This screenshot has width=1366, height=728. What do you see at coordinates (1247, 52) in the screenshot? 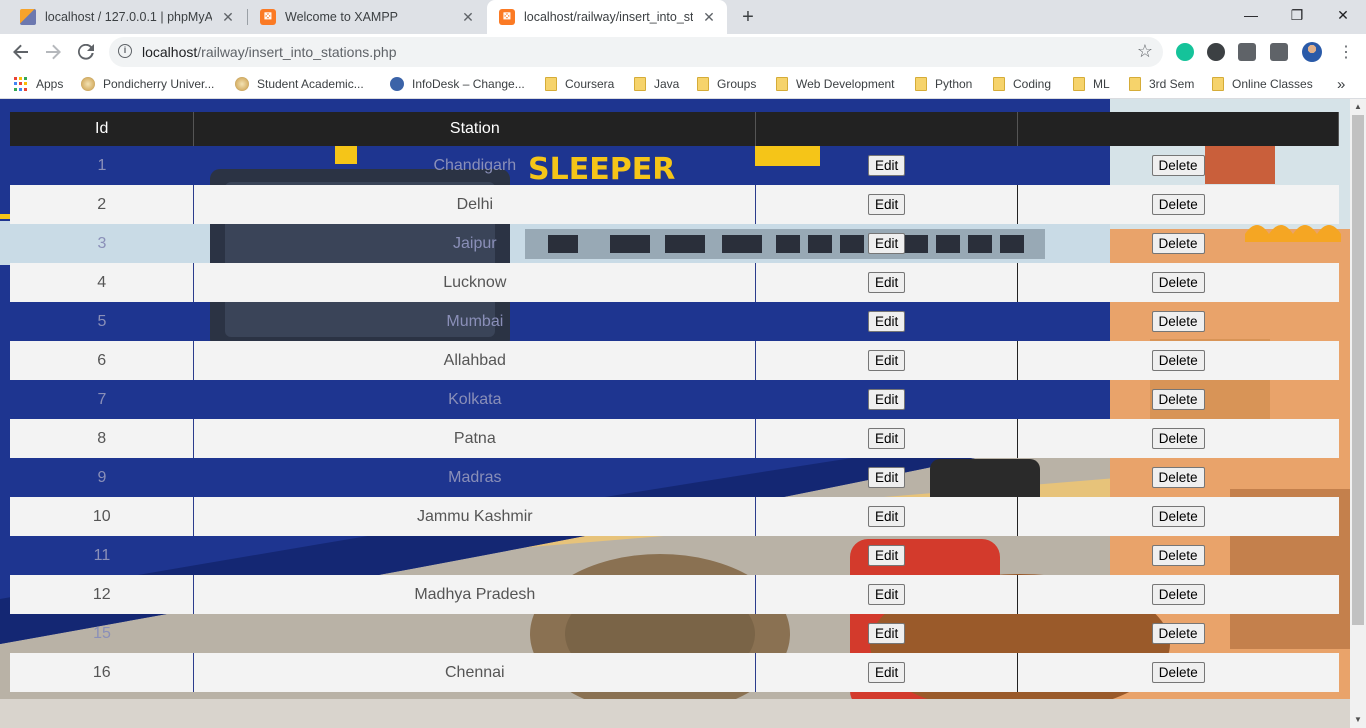
I see `shield-icon` at bounding box center [1247, 52].